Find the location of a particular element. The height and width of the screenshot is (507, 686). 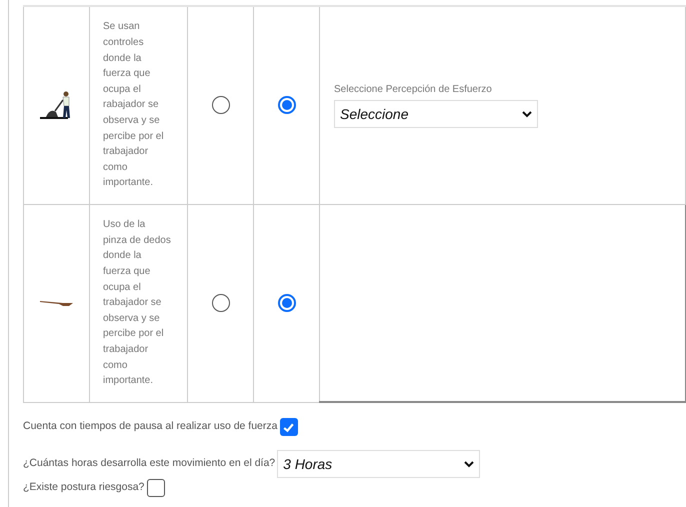

effort-select: Seleccione is located at coordinates (436, 114).